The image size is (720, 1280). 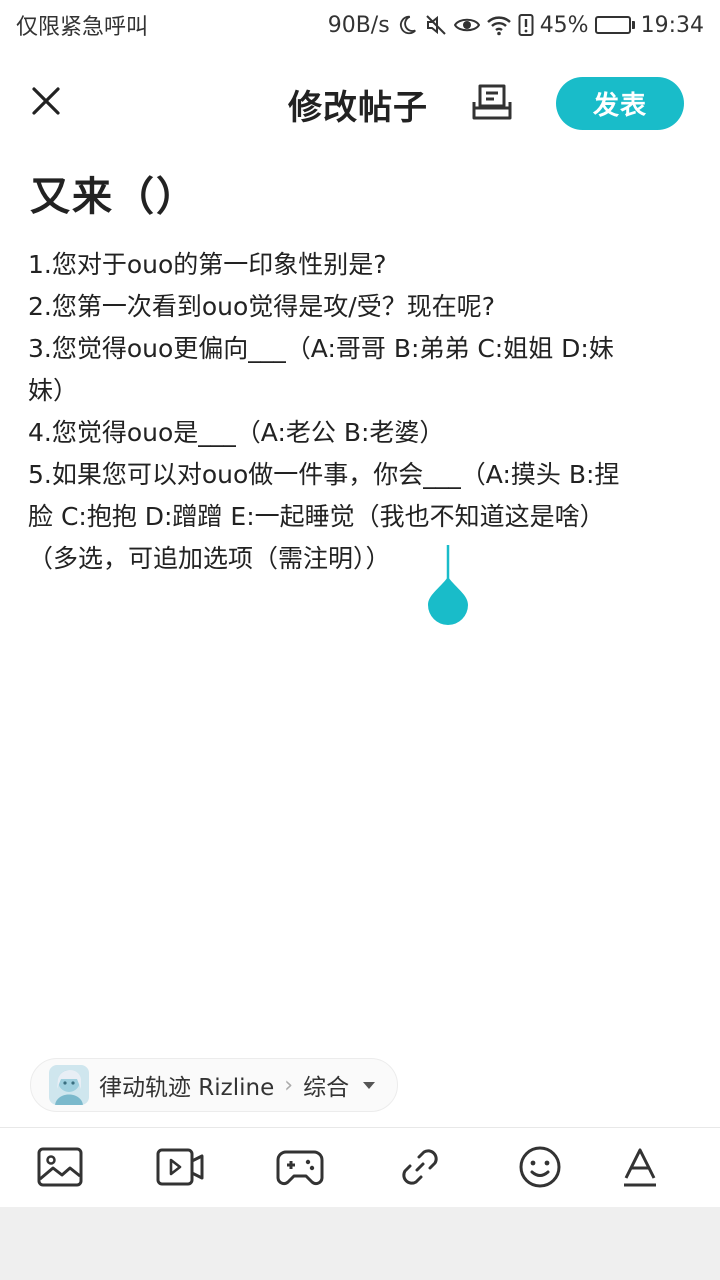 I want to click on carrier-text: 仅限紧急呼叫, so click(x=82, y=27).